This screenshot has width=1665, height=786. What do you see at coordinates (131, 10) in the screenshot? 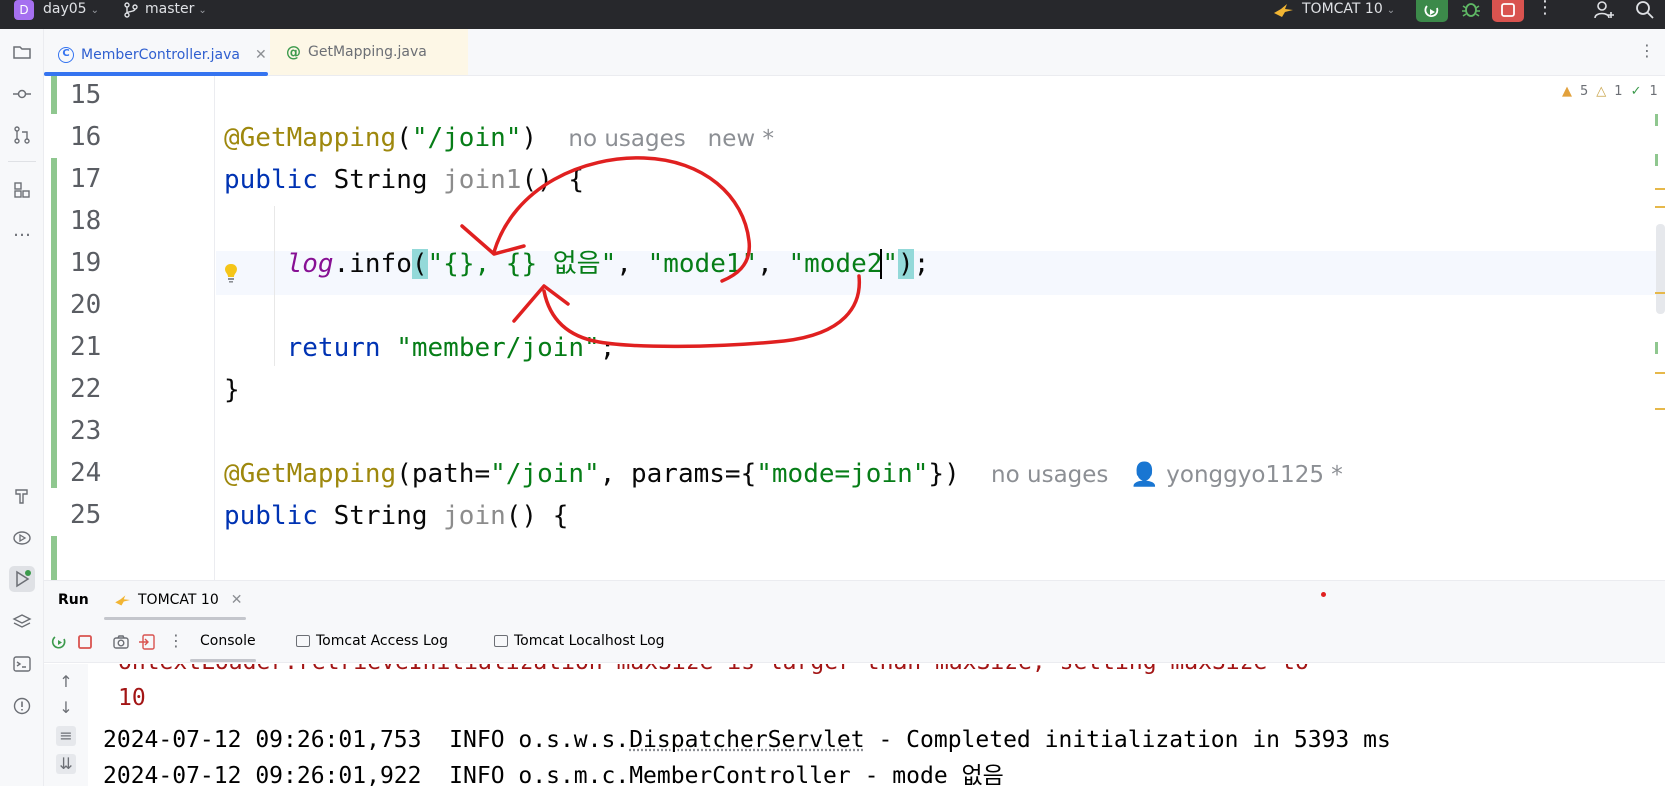
I see `git-branch-icon` at bounding box center [131, 10].